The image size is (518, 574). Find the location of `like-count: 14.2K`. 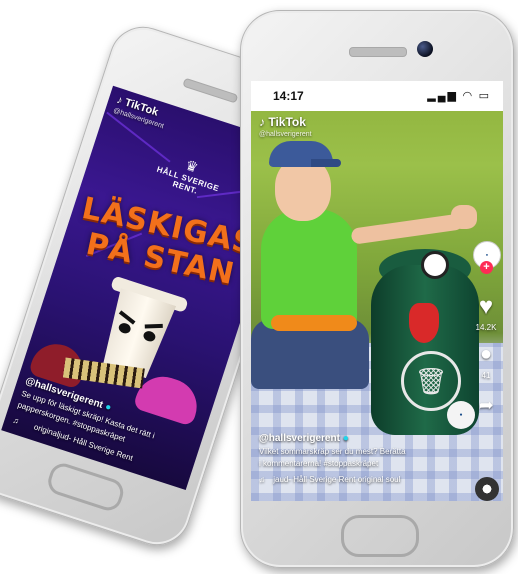

like-count: 14.2K is located at coordinates (486, 327).